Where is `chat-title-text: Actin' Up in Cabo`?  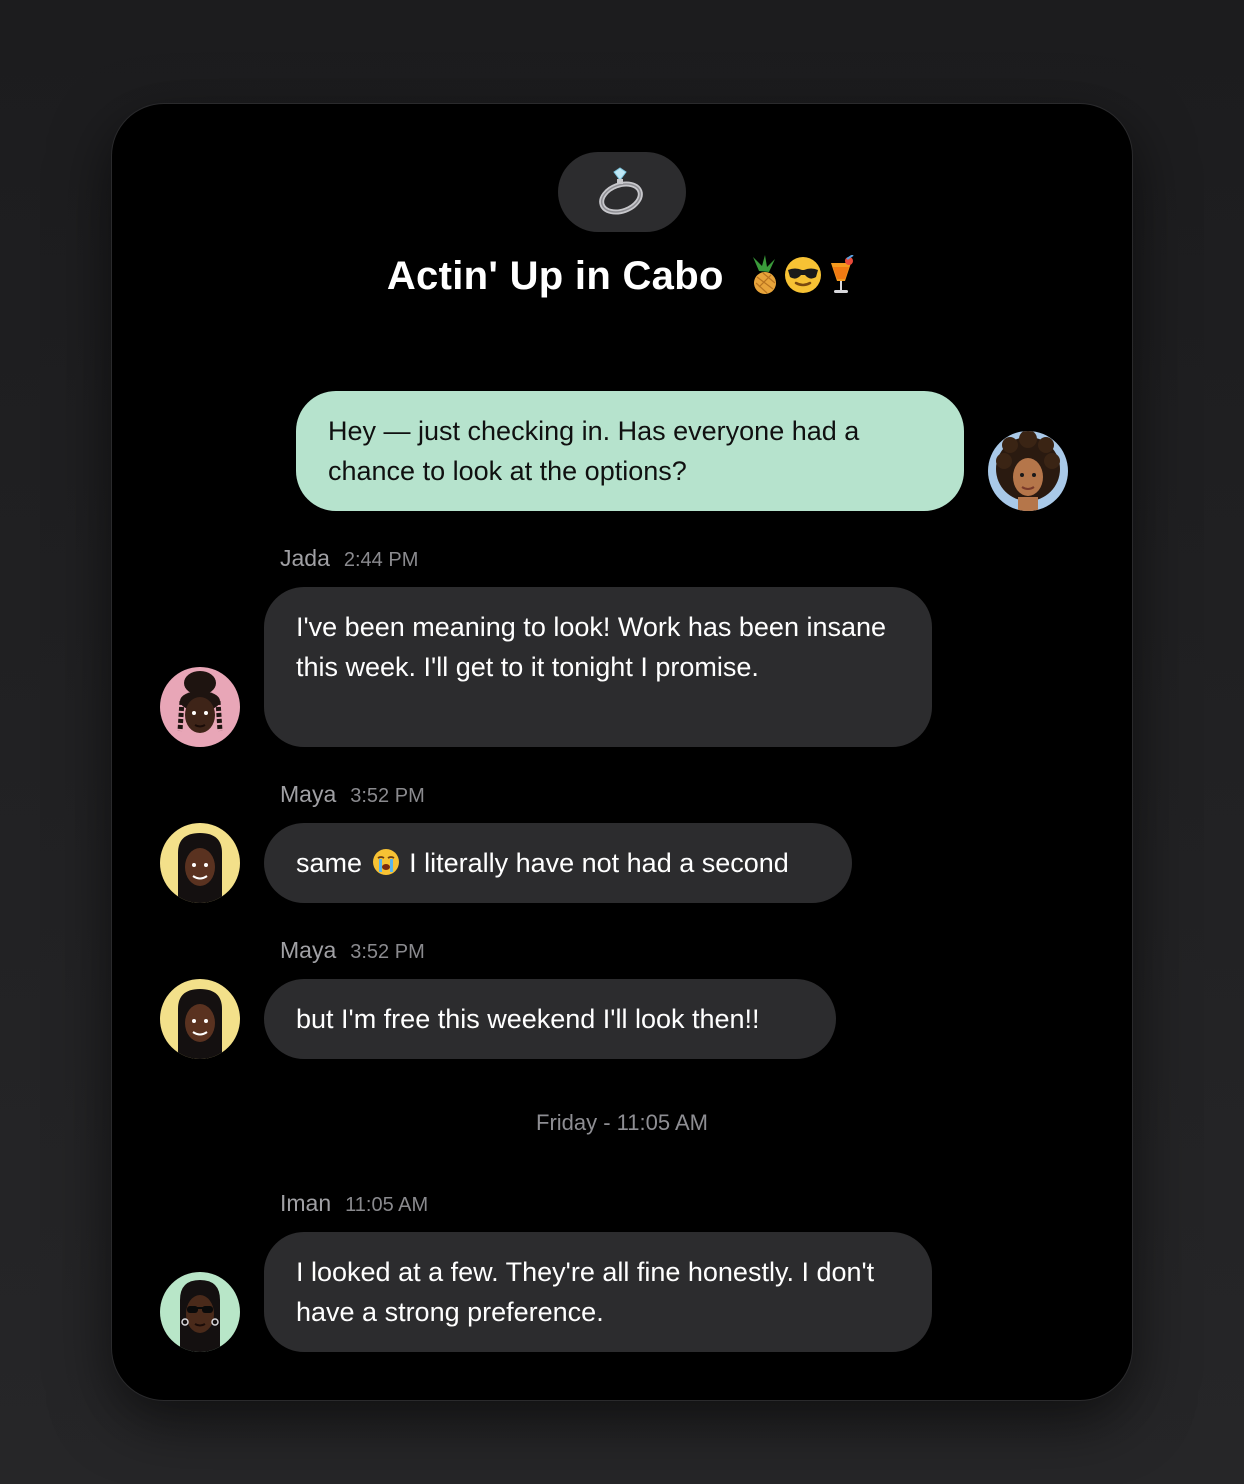 chat-title-text: Actin' Up in Cabo is located at coordinates (555, 276).